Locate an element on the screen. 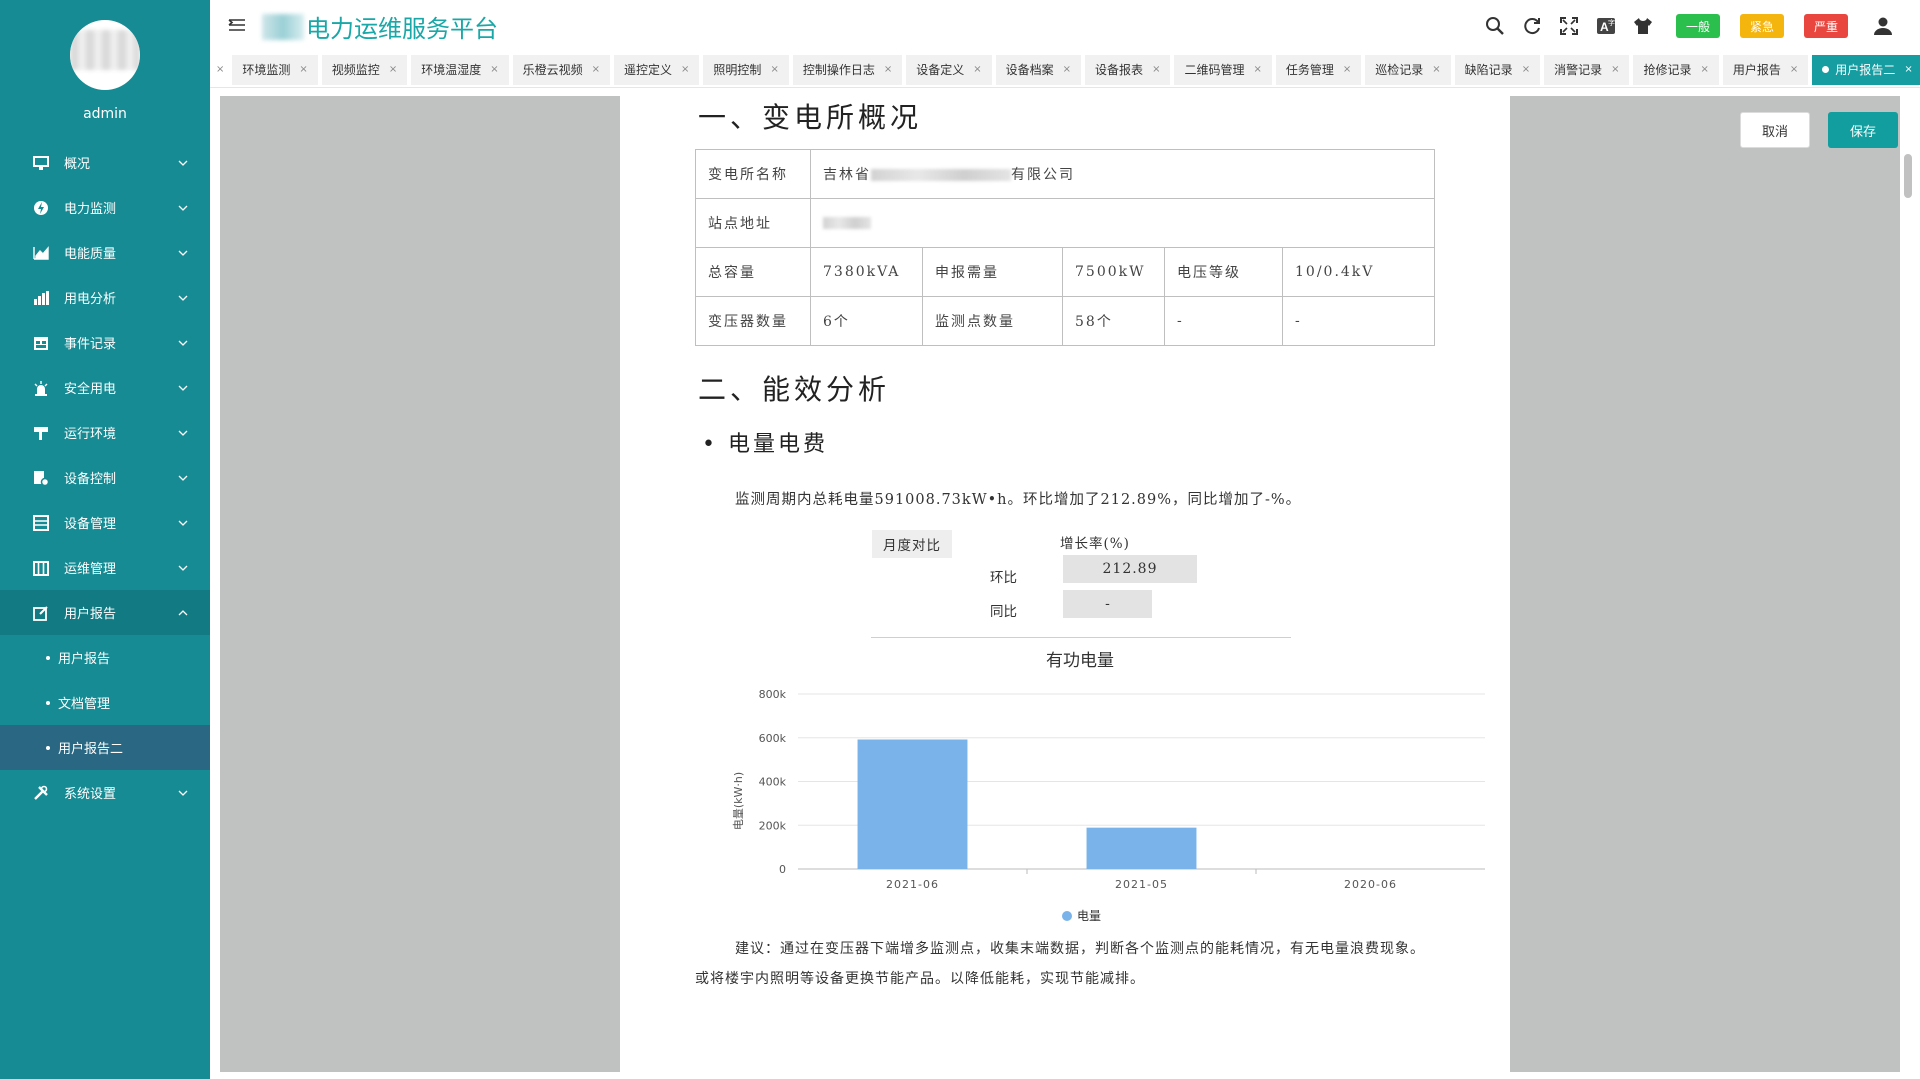  x-tick-label: 2021-05 is located at coordinates (1141, 884).